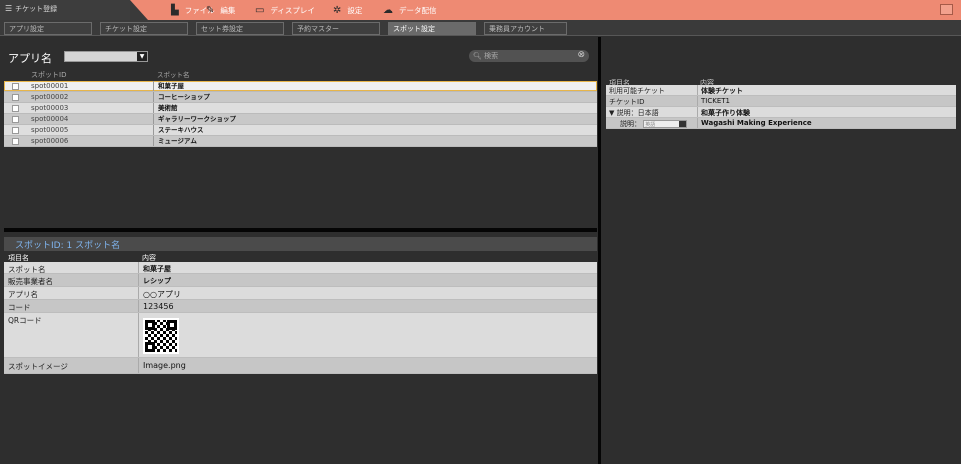  What do you see at coordinates (175, 10) in the screenshot?
I see `file-icon: ▙` at bounding box center [175, 10].